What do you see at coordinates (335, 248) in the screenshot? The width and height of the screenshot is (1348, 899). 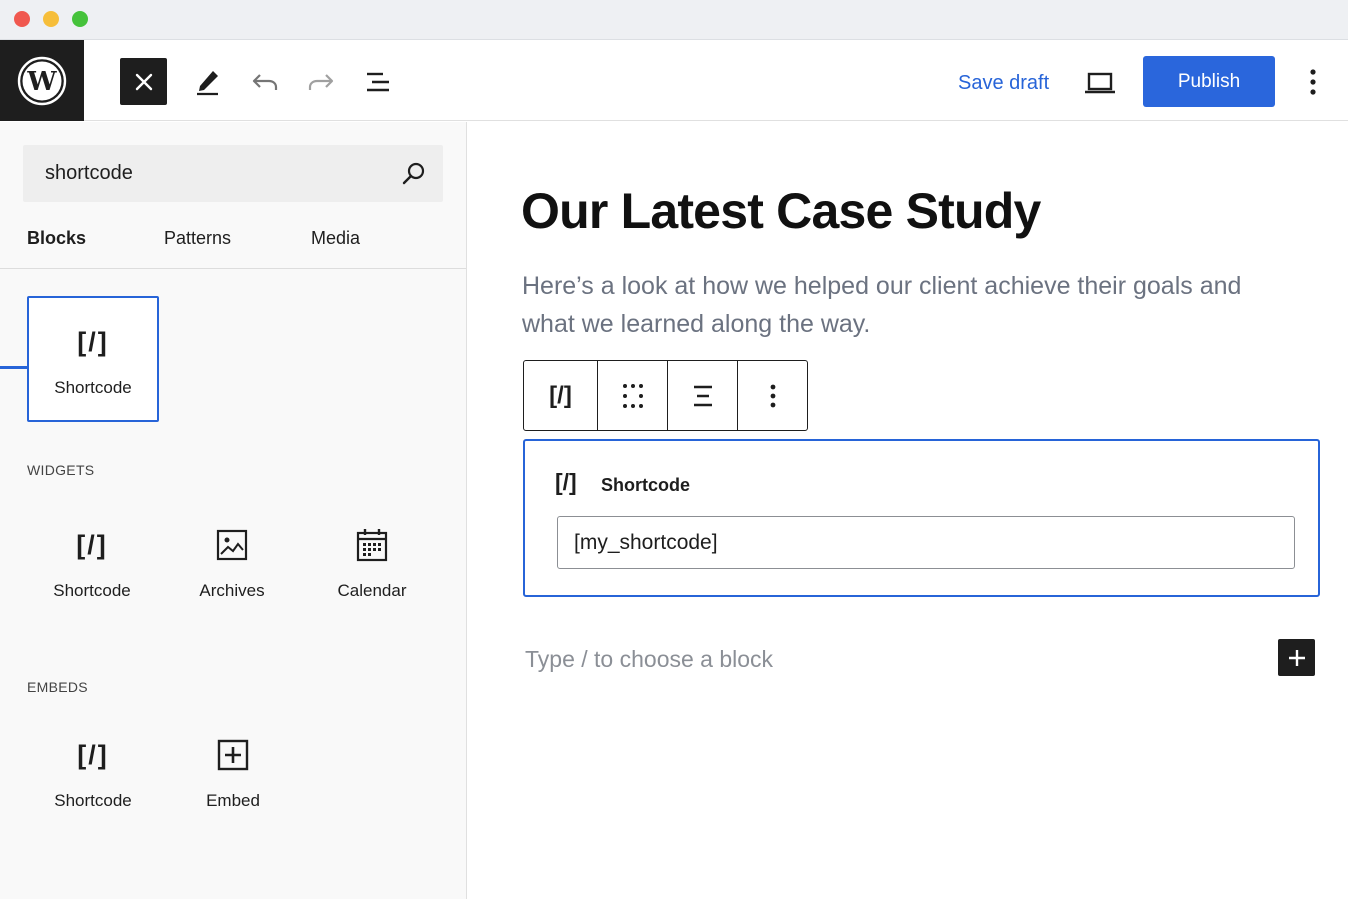 I see `tab-media: Media` at bounding box center [335, 248].